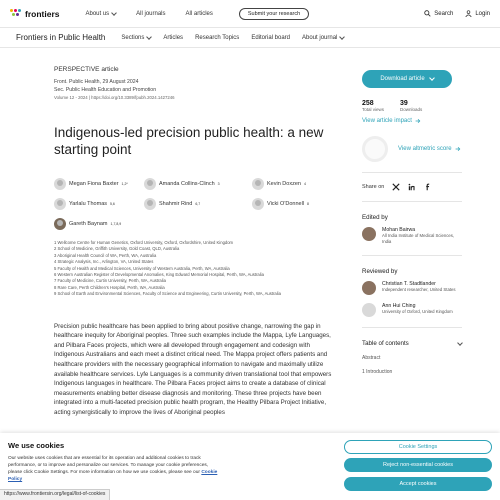 This screenshot has height=500, width=500. Describe the element at coordinates (60, 37) in the screenshot. I see `journal-title: Frontiers in Public Health` at that location.